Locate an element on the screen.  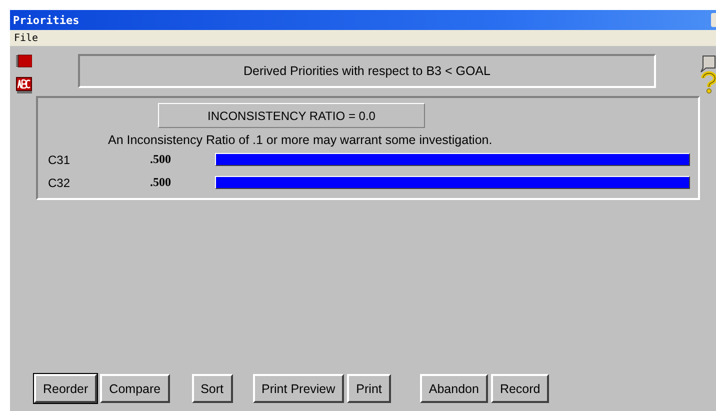
action-button: Print Preview is located at coordinates (298, 388).